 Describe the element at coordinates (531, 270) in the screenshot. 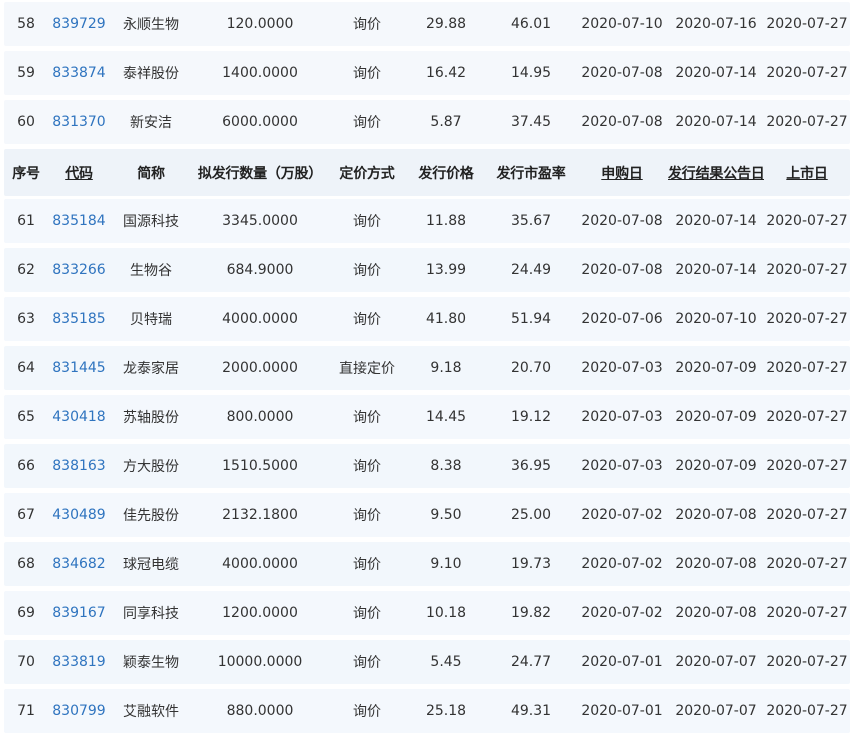

I see `issue-pe: 24.49` at that location.